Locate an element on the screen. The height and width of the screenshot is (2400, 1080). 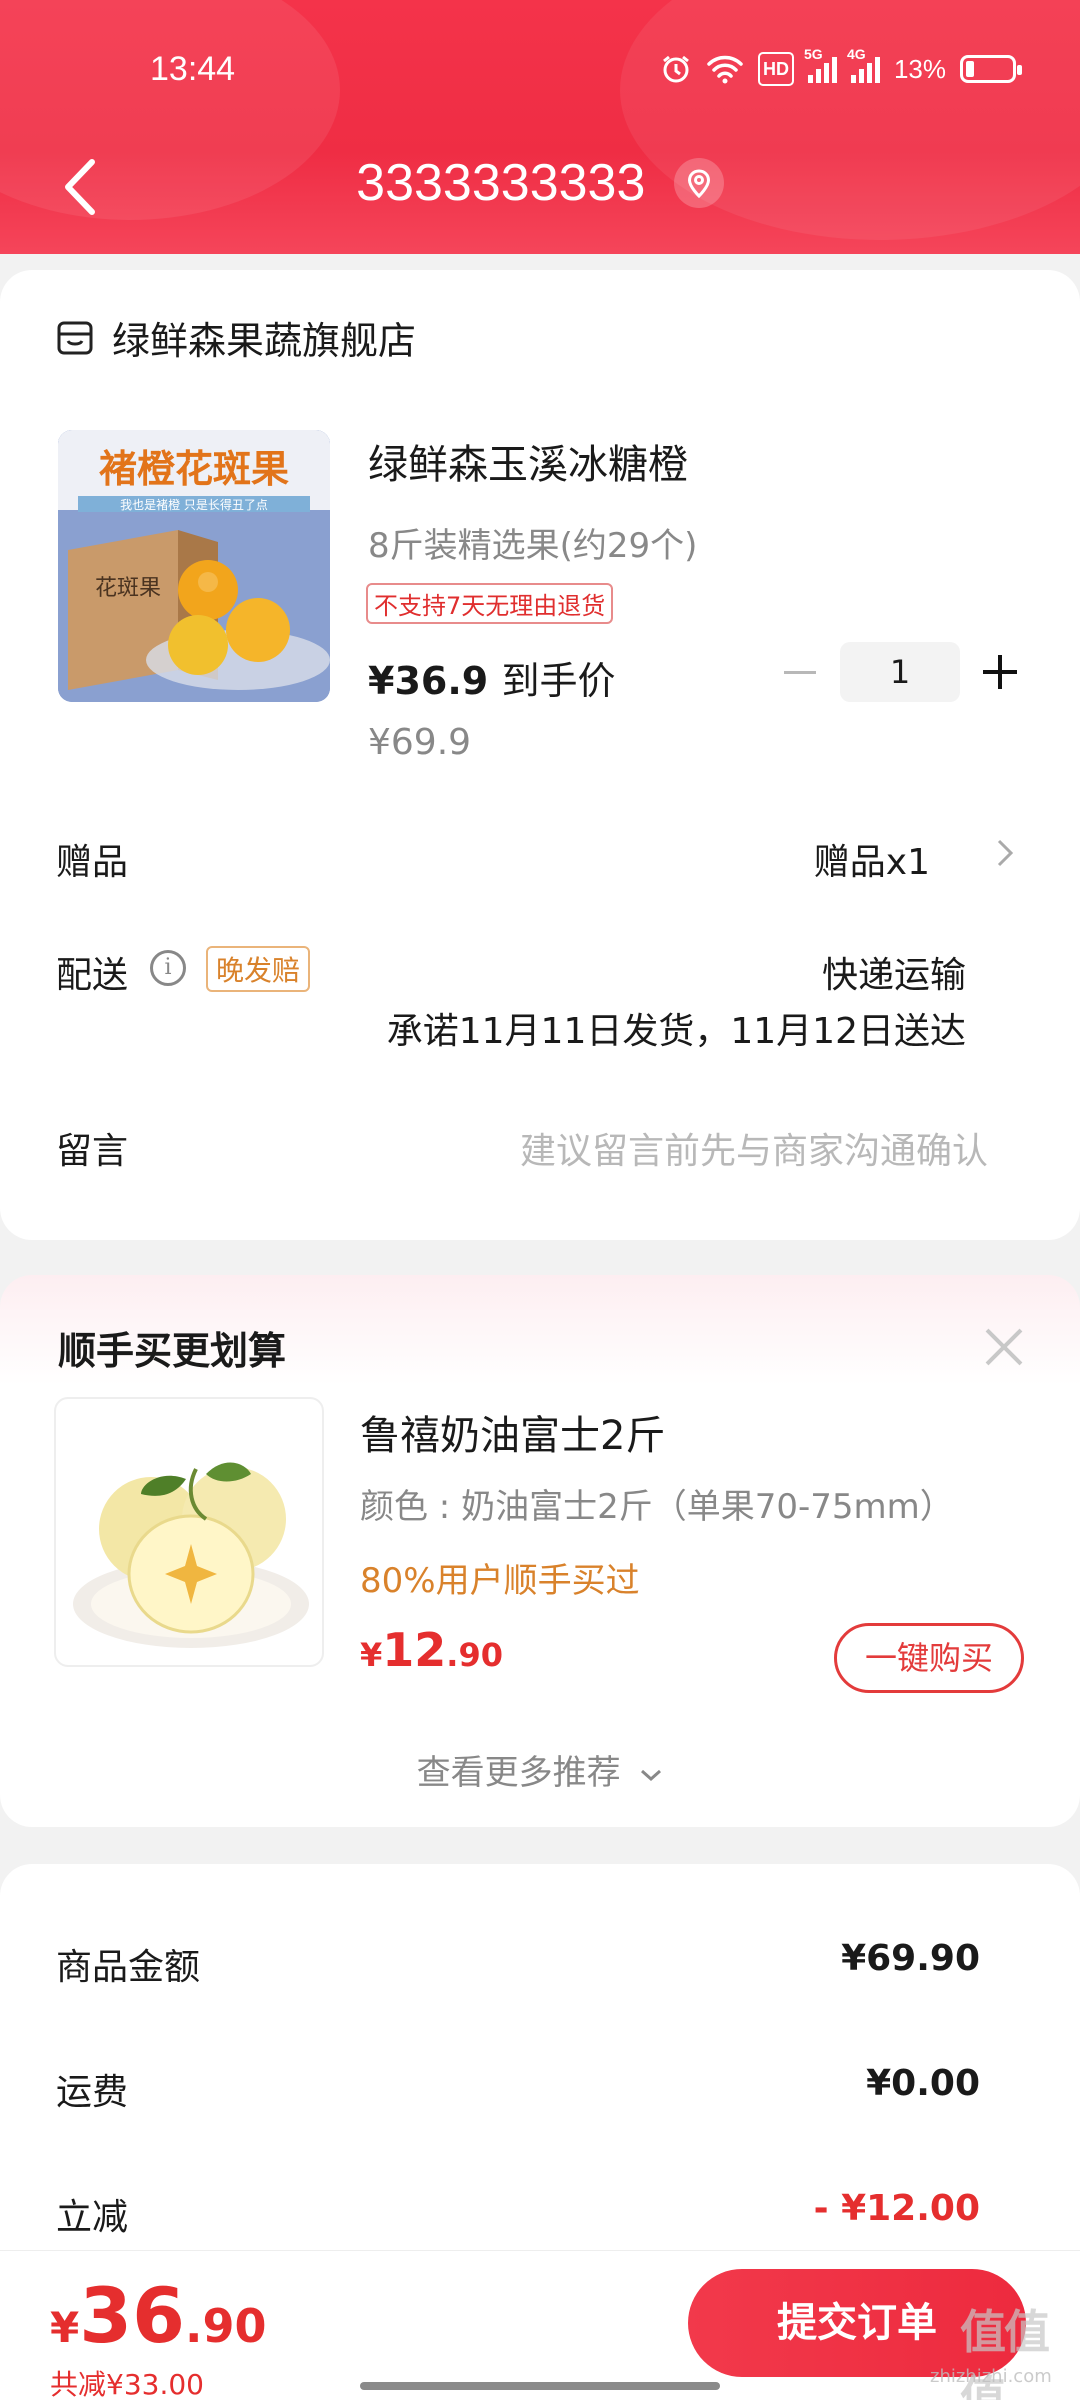
home-indicator is located at coordinates (540, 2386).